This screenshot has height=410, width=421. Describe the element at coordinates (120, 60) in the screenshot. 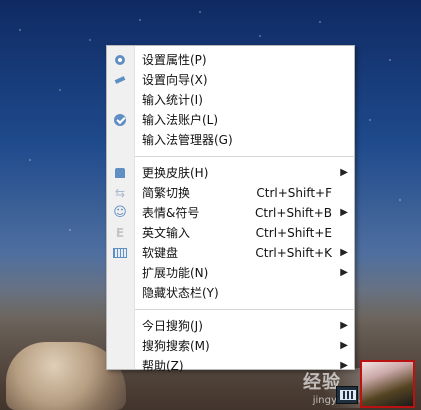

I see `gear-icon` at that location.